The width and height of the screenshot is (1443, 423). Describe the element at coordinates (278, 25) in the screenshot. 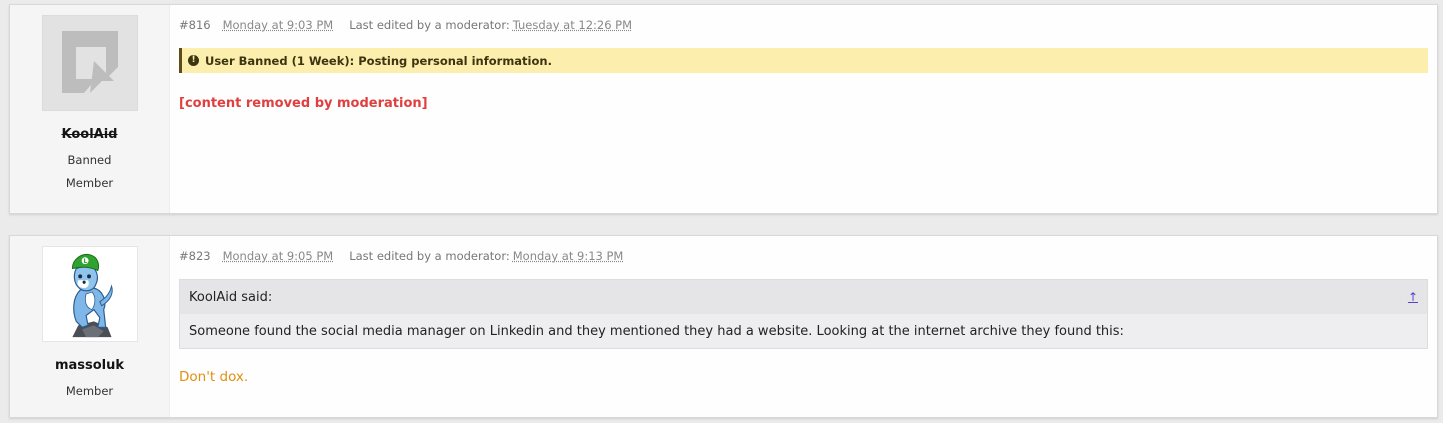

I see `post-timestamp: Monday at 9:03 PM` at that location.